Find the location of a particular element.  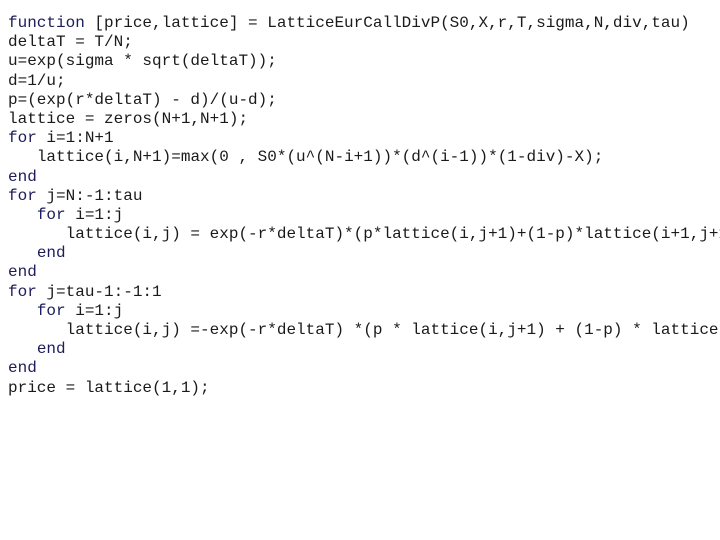

code-keyword: function is located at coordinates (46, 23).